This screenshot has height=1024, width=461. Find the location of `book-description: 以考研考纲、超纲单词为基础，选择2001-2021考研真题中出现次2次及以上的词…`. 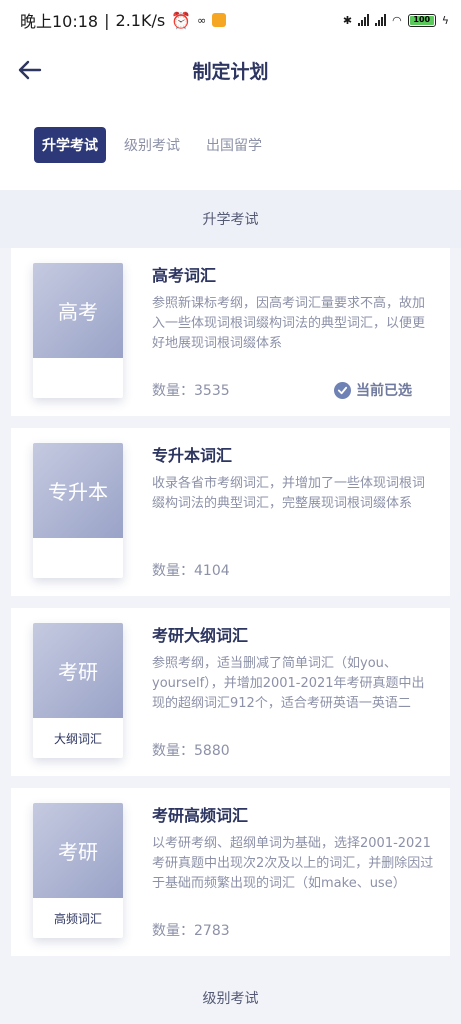

book-description: 以考研考纲、超纲单词为基础，选择2001-2021考研真题中出现次2次及以上的词… is located at coordinates (293, 863).